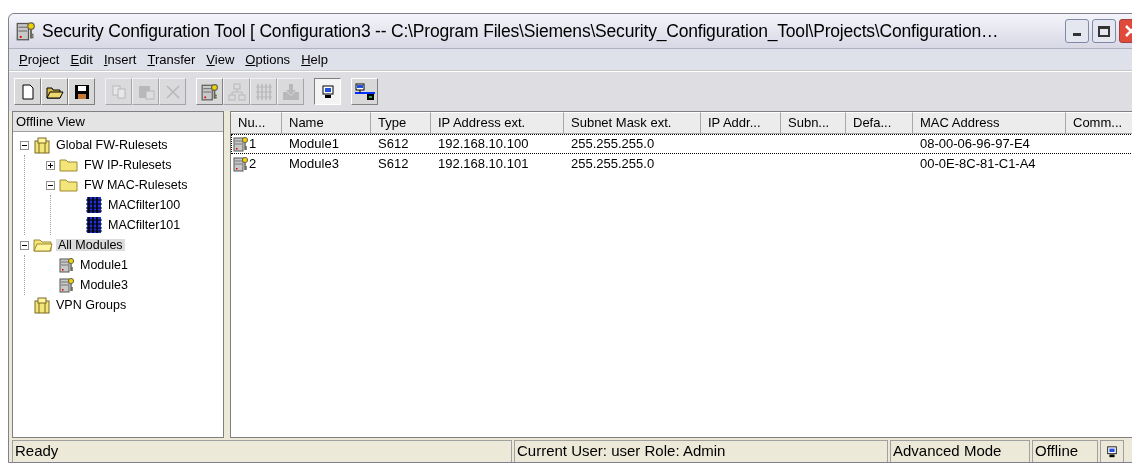  Describe the element at coordinates (364, 91) in the screenshot. I see `network-icon` at that location.